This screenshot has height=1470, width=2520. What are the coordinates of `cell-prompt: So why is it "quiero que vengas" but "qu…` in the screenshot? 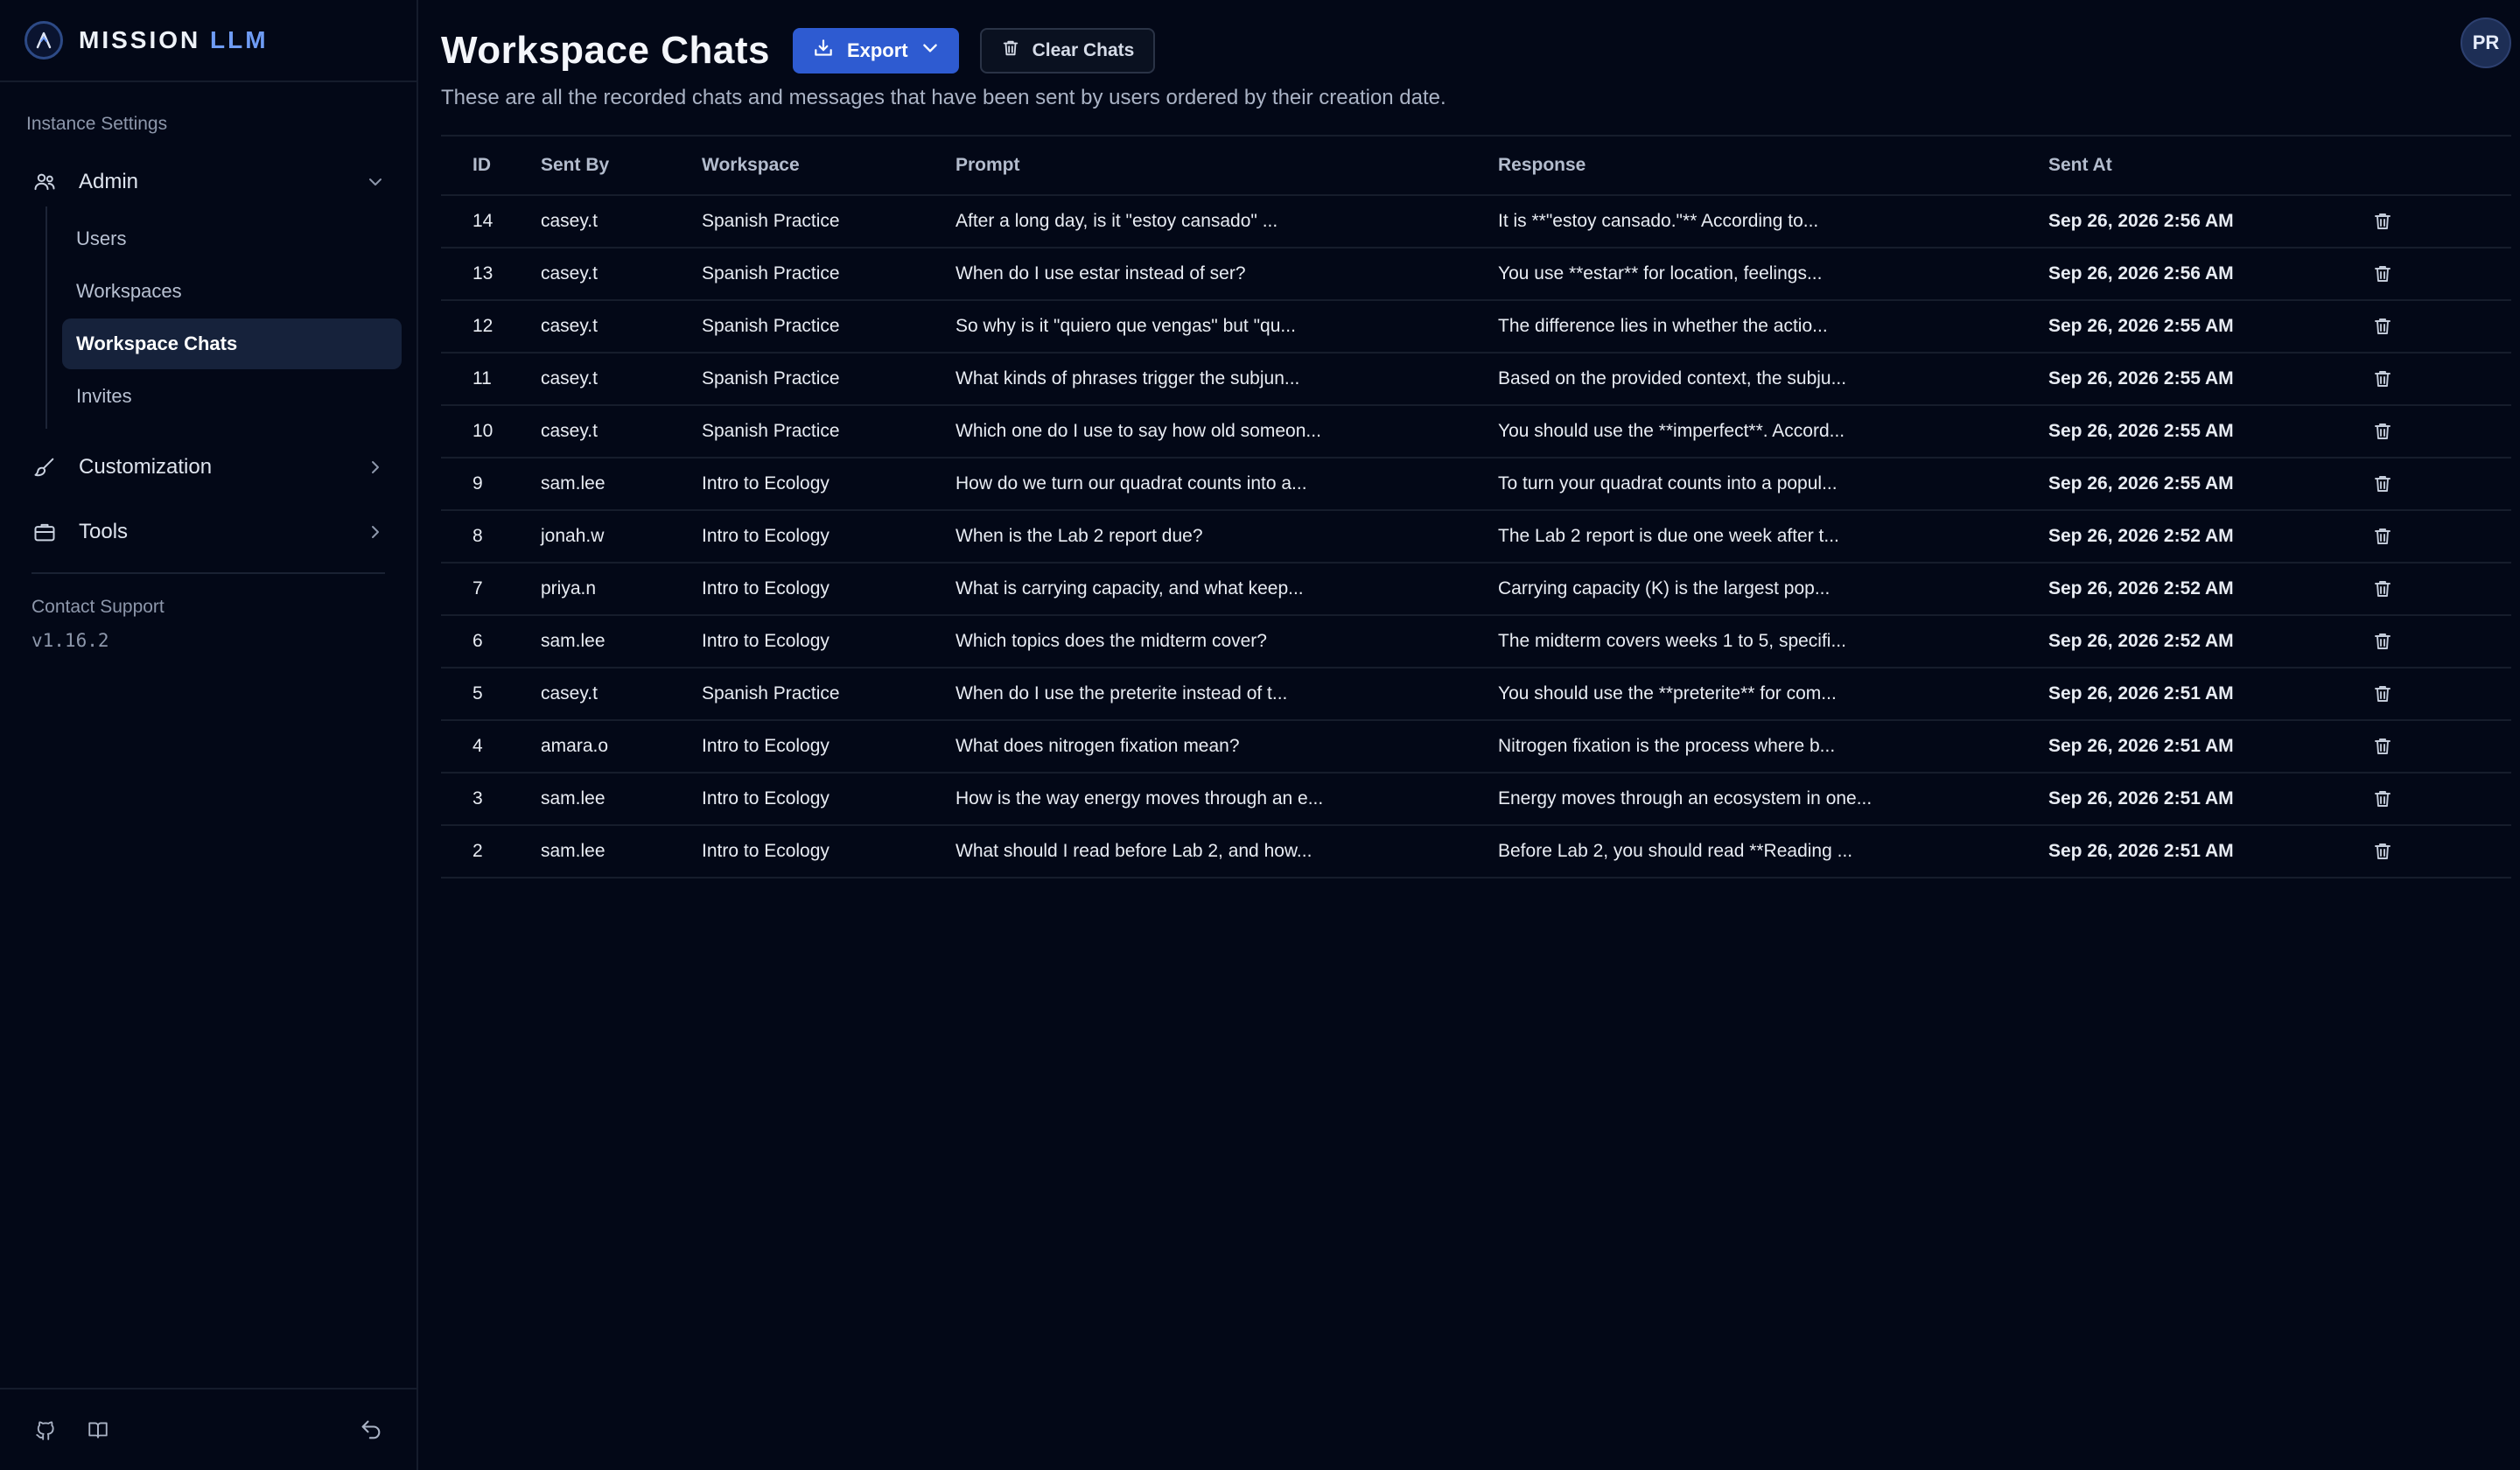 It's located at (1126, 326).